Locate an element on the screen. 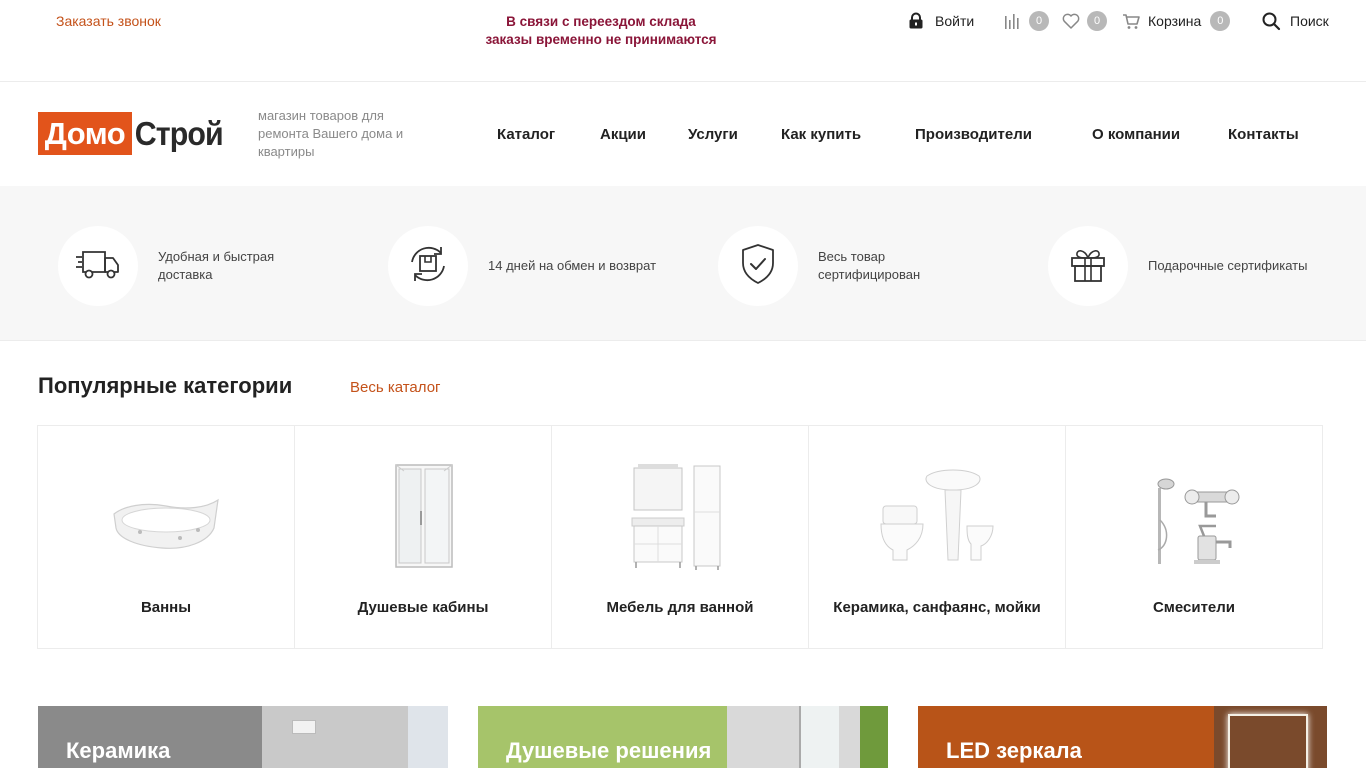 This screenshot has width=1366, height=768. promo-banner-led-mirrors: LED зеркала is located at coordinates (1122, 737).